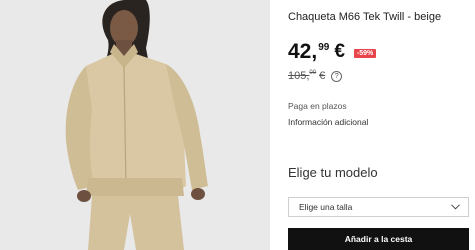 The width and height of the screenshot is (475, 250). What do you see at coordinates (337, 76) in the screenshot?
I see `question-circle-icon: ?` at bounding box center [337, 76].